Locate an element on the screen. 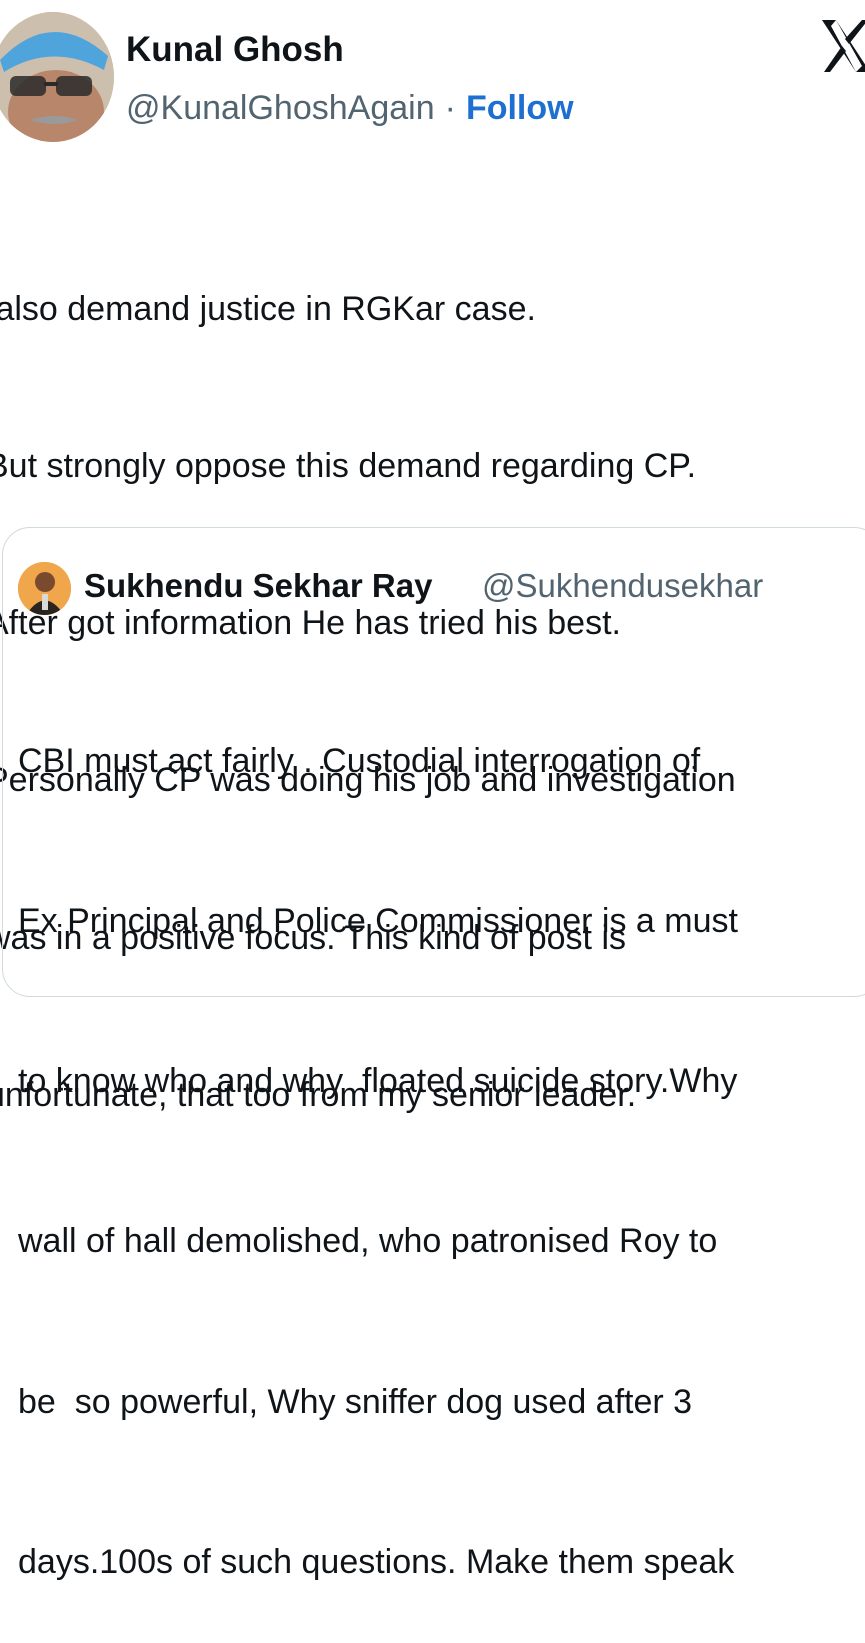  x-logo-icon is located at coordinates (843, 46).